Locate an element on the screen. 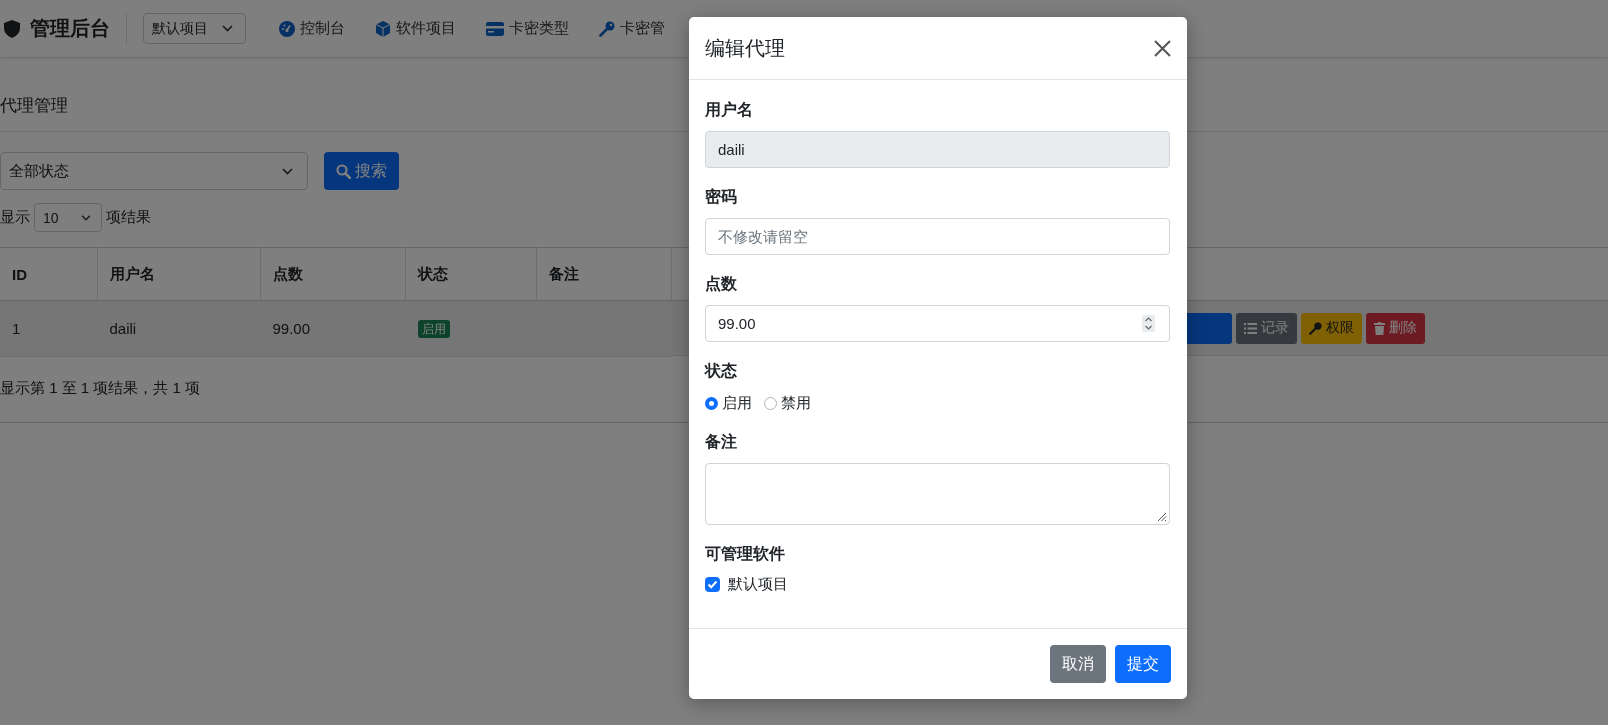 This screenshot has width=1608, height=725. page-title: 代理管理 is located at coordinates (34, 106).